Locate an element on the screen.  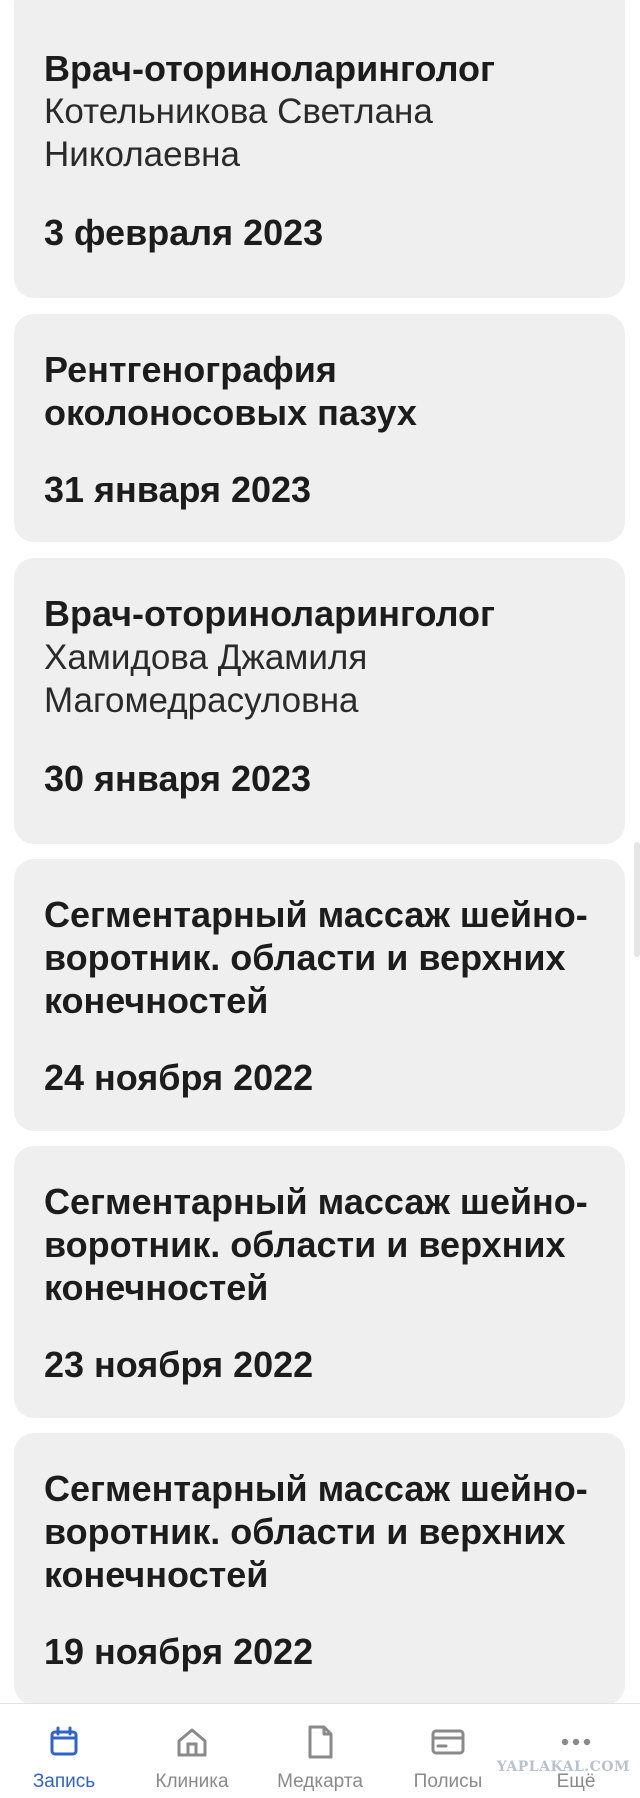
tab-label: Медкарта is located at coordinates (320, 1781).